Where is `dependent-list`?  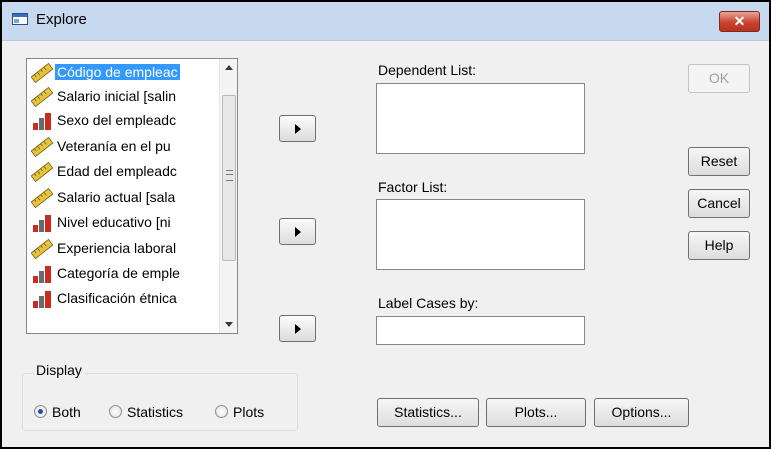 dependent-list is located at coordinates (480, 118).